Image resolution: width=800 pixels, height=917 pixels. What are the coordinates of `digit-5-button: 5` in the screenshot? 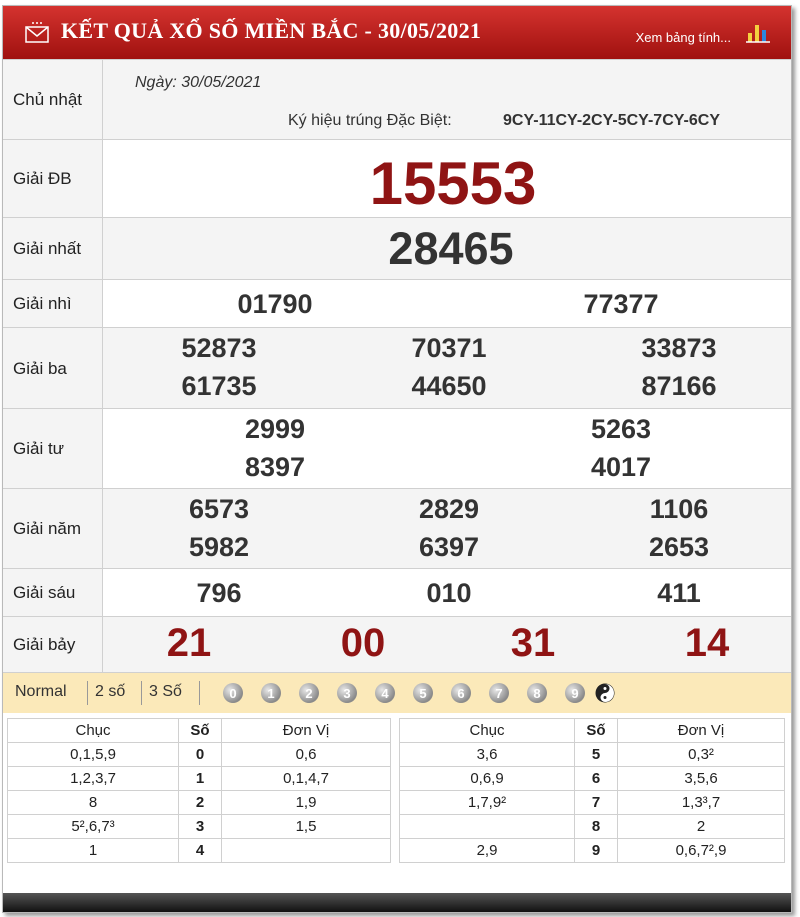 It's located at (423, 693).